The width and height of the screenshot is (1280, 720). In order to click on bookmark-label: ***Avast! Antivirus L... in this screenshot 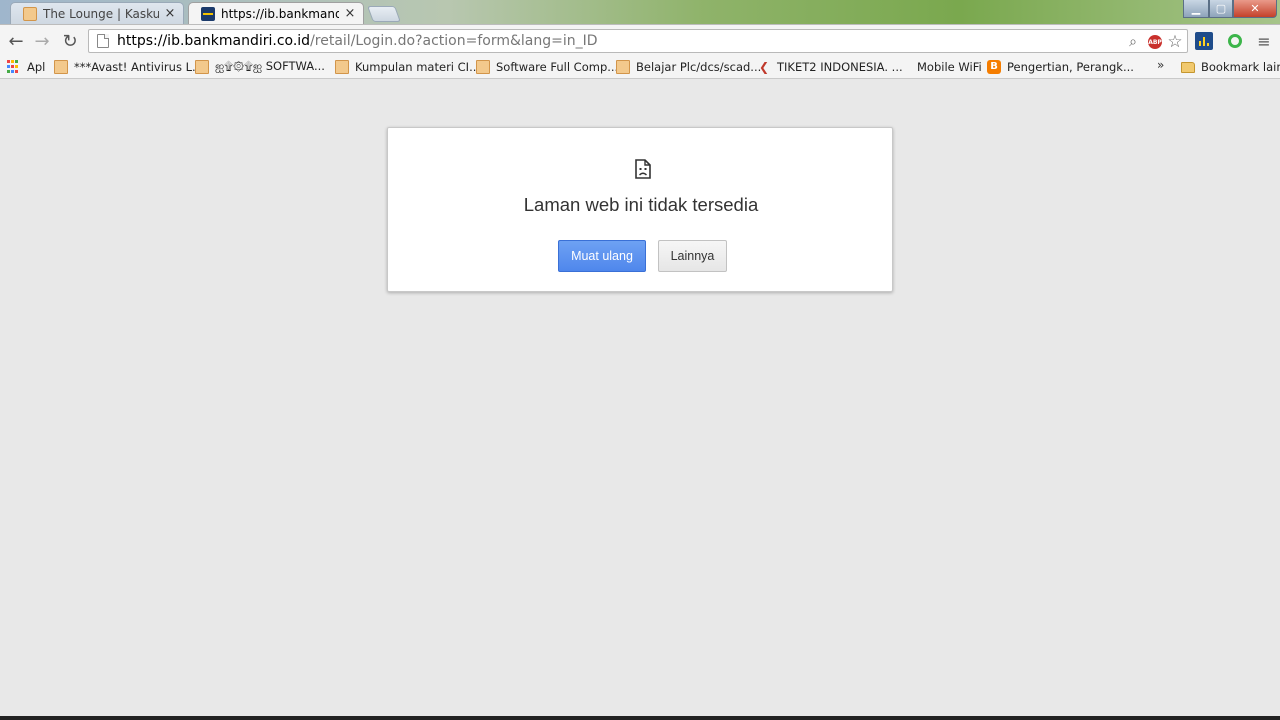, I will do `click(138, 67)`.